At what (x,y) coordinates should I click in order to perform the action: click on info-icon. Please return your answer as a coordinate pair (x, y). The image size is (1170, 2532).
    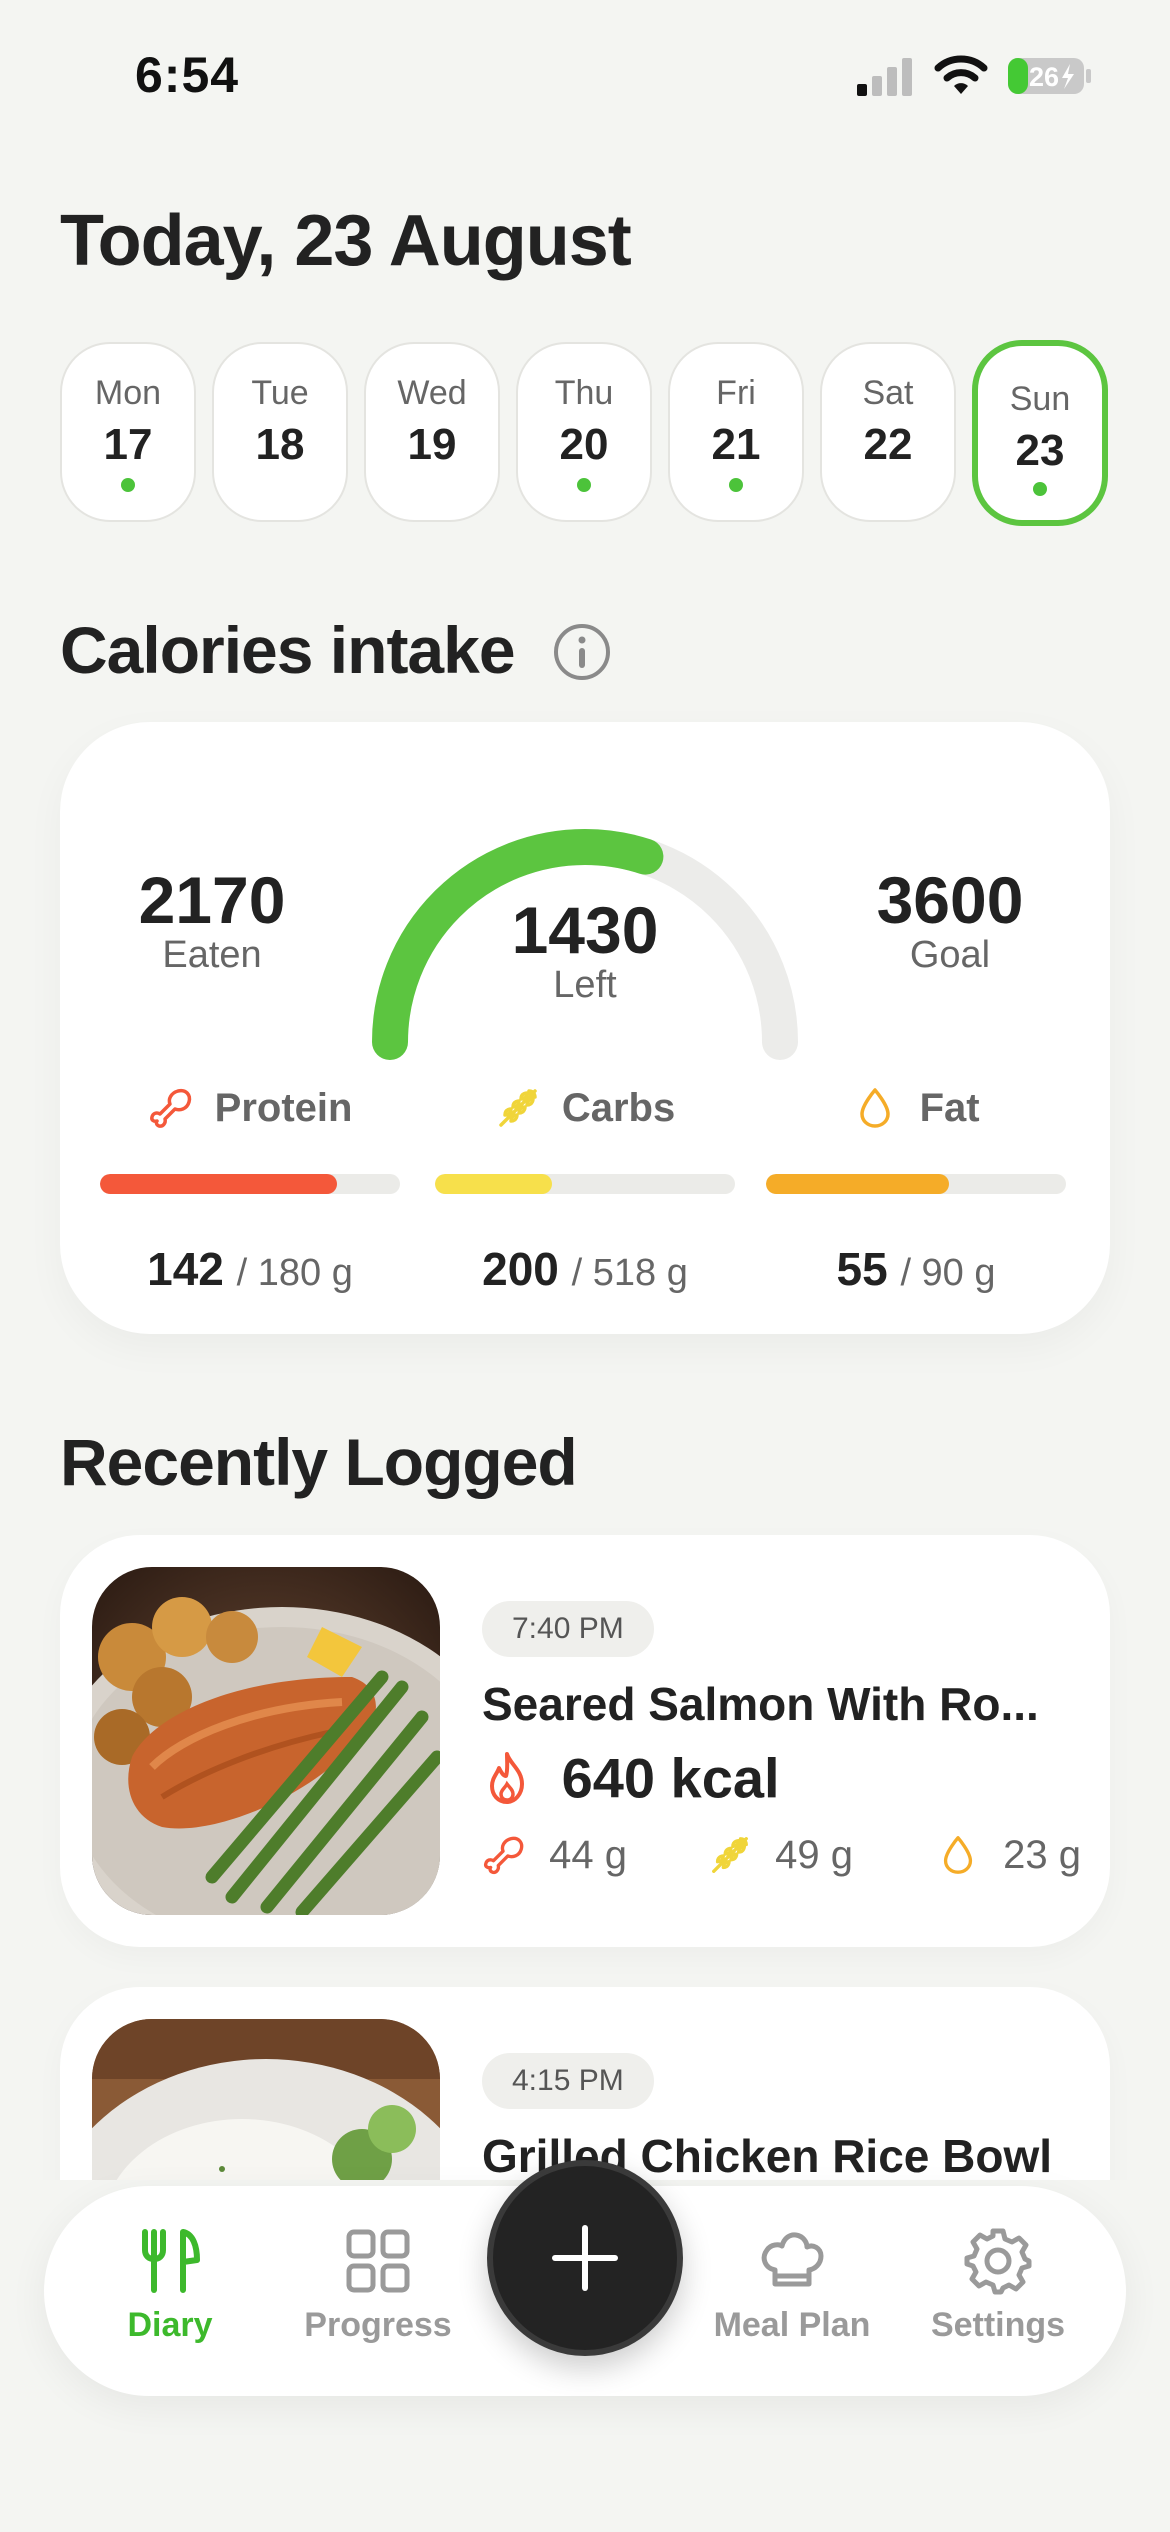
    Looking at the image, I should click on (582, 652).